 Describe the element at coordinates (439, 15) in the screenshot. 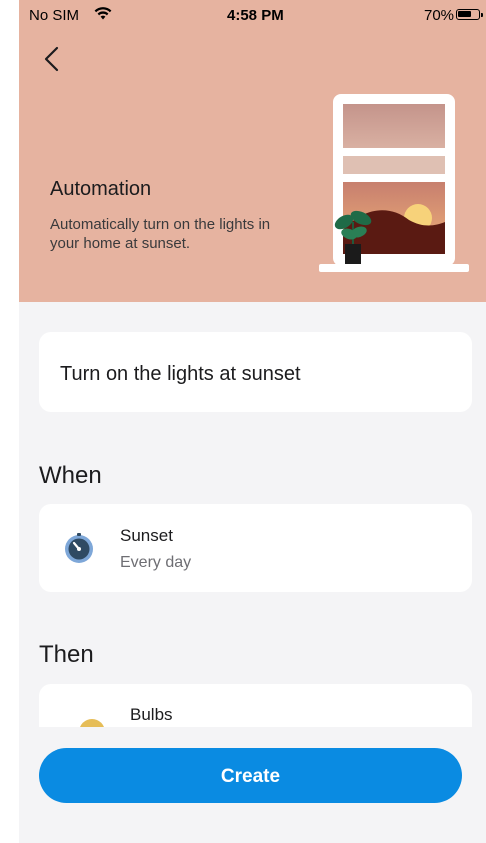

I see `battery-percent: 70%` at that location.